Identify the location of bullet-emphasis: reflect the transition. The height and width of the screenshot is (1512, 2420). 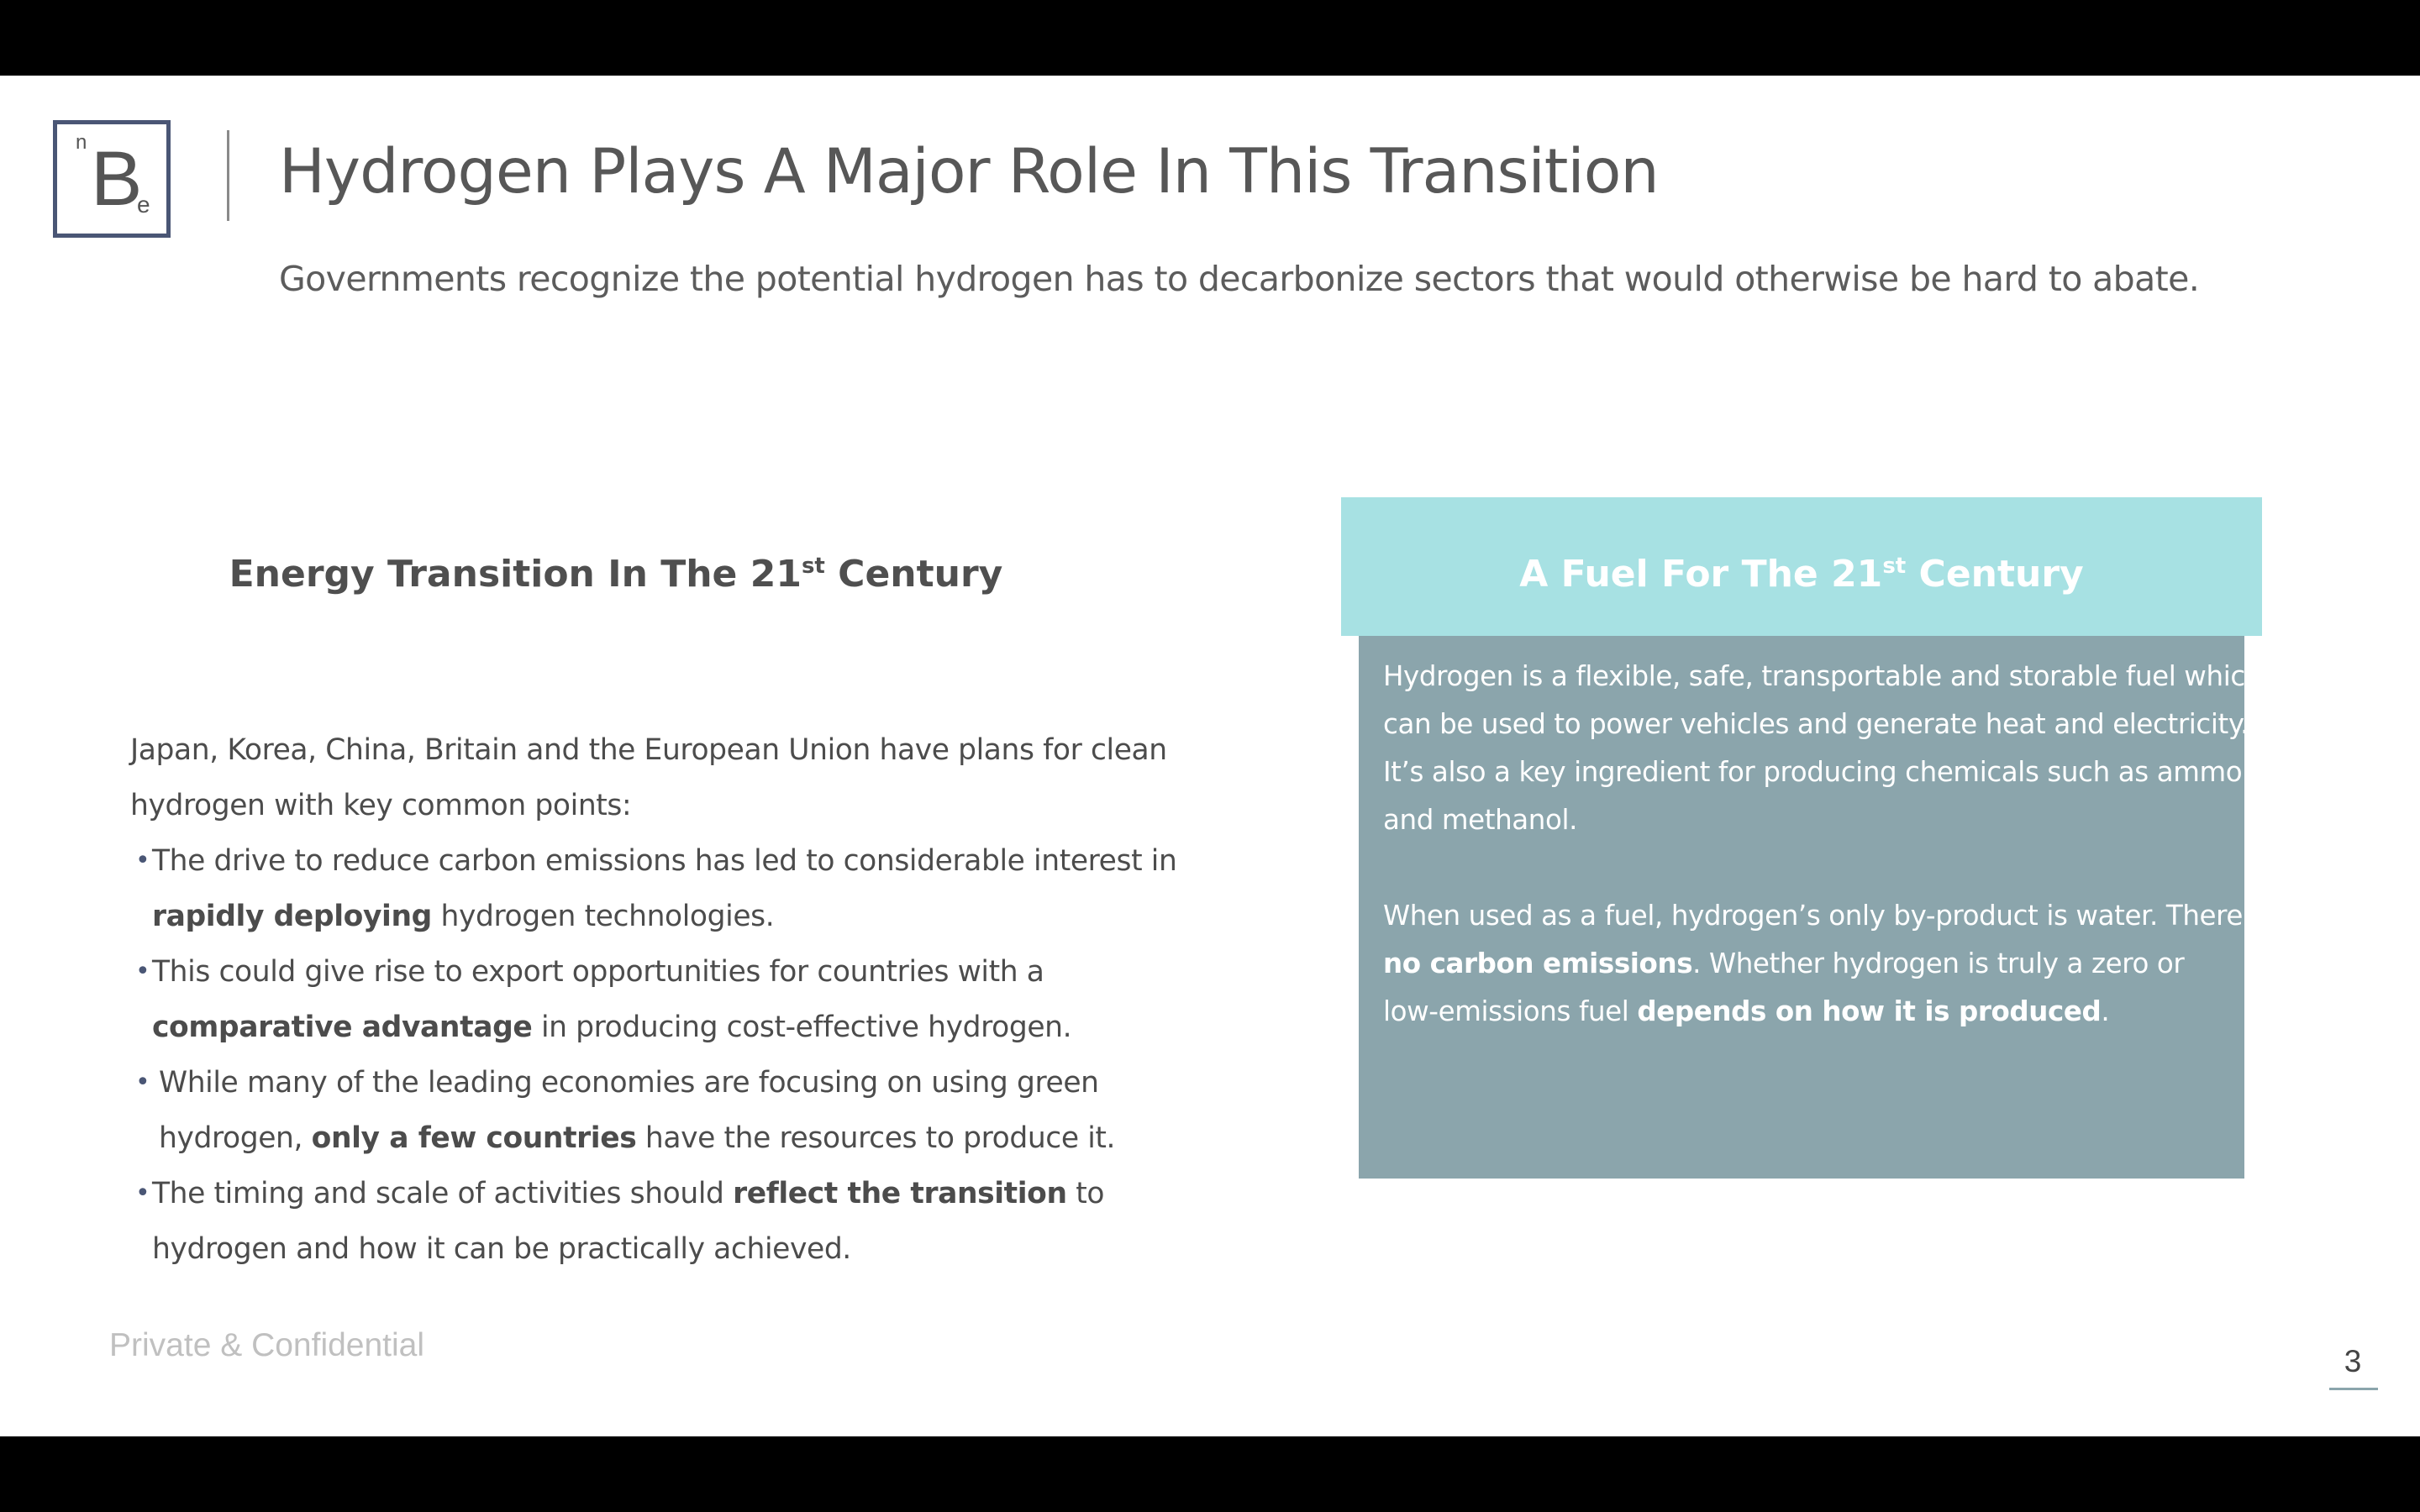
(900, 1193).